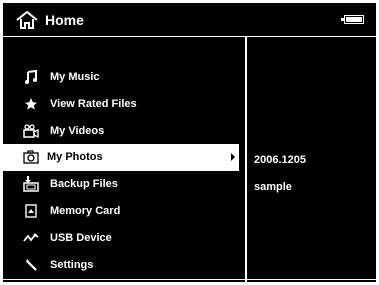  I want to click on battery-level, so click(354, 19).